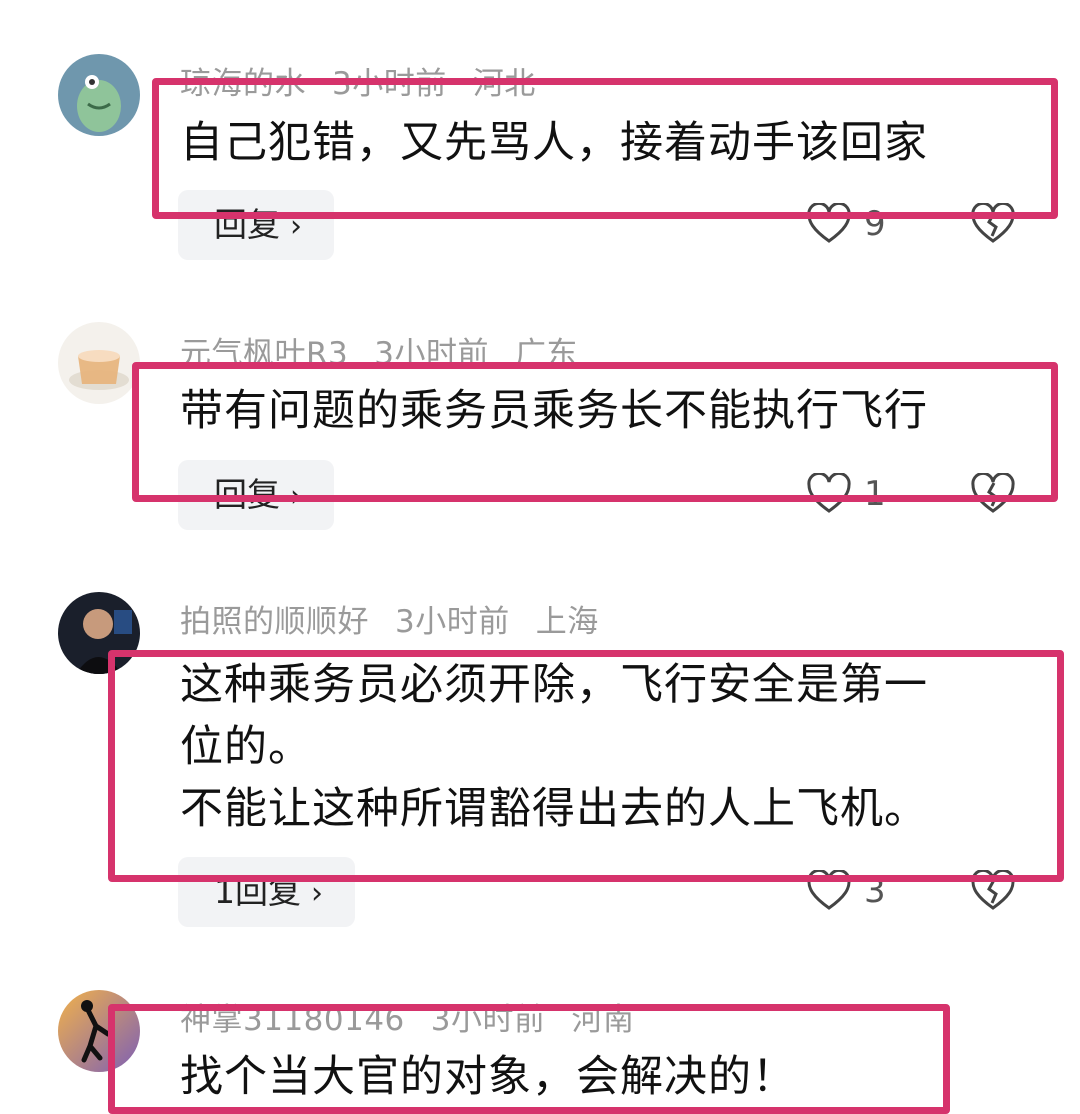  What do you see at coordinates (292, 1020) in the screenshot?
I see `username: 神掌31180146` at bounding box center [292, 1020].